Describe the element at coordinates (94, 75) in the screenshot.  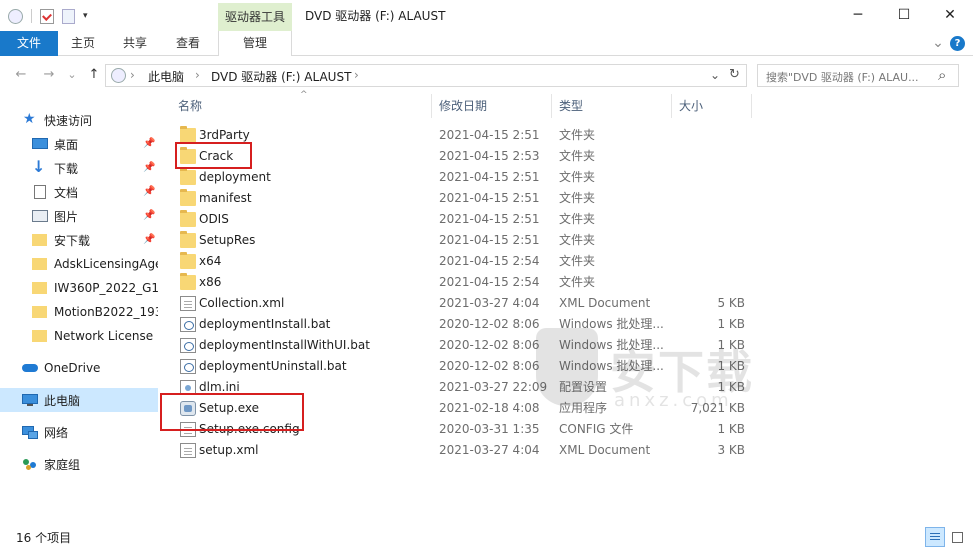
I see `up-button: ↑` at that location.